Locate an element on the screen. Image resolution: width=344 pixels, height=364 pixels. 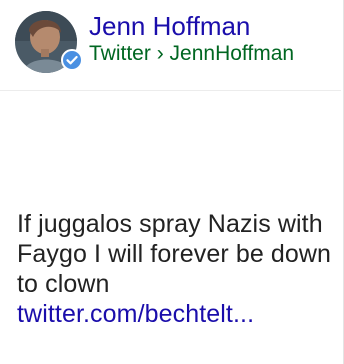
breadcrumb: Twitter › JennHoffman is located at coordinates (191, 54).